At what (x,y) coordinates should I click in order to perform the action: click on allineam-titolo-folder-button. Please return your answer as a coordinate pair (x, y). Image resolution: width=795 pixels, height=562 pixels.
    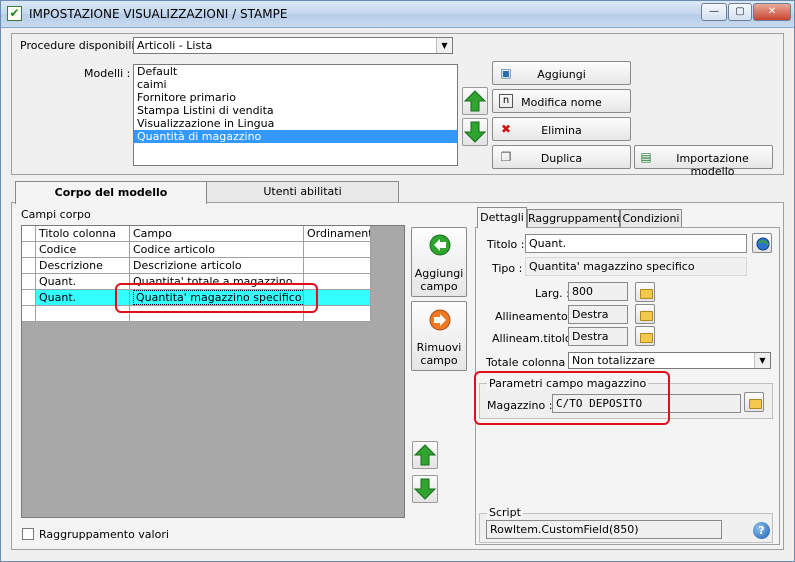
    Looking at the image, I should click on (645, 336).